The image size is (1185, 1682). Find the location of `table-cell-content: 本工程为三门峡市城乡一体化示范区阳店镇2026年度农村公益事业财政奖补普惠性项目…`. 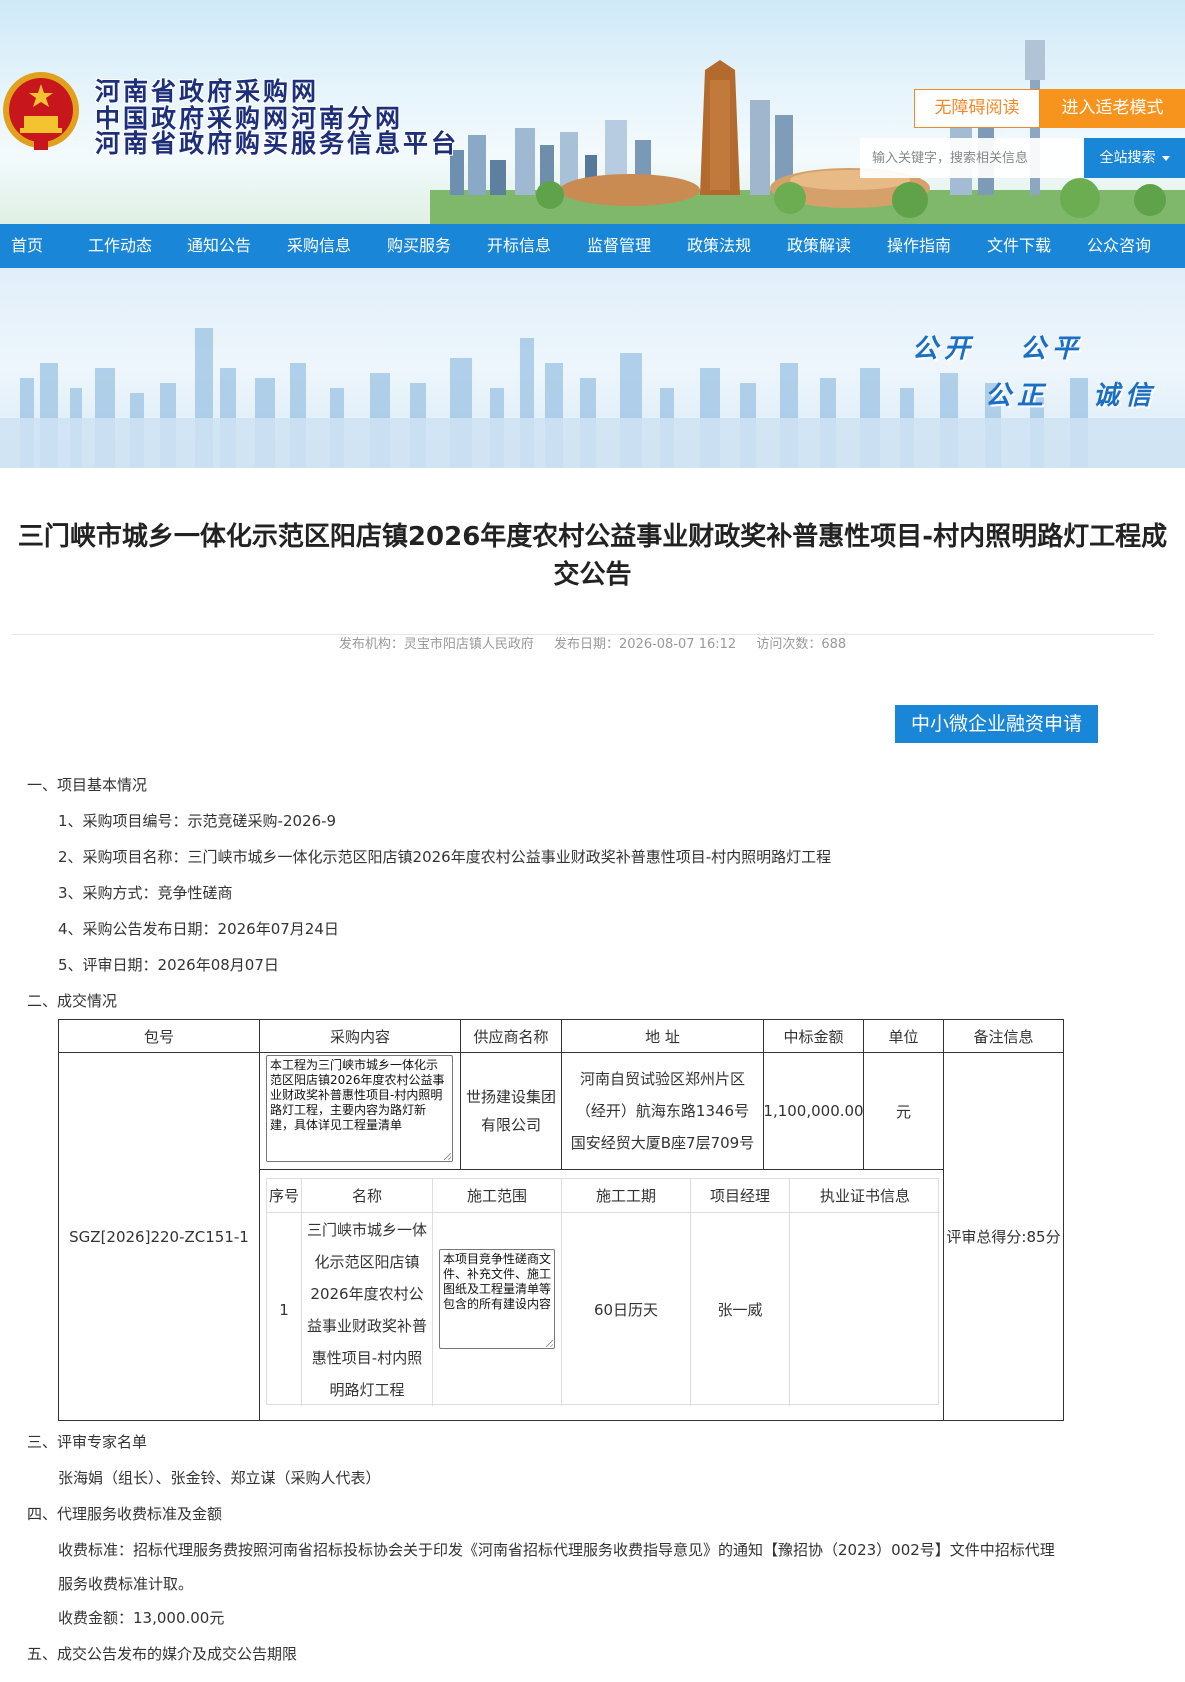

table-cell-content: 本工程为三门峡市城乡一体化示范区阳店镇2026年度农村公益事业财政奖补普惠性项目… is located at coordinates (360, 1111).